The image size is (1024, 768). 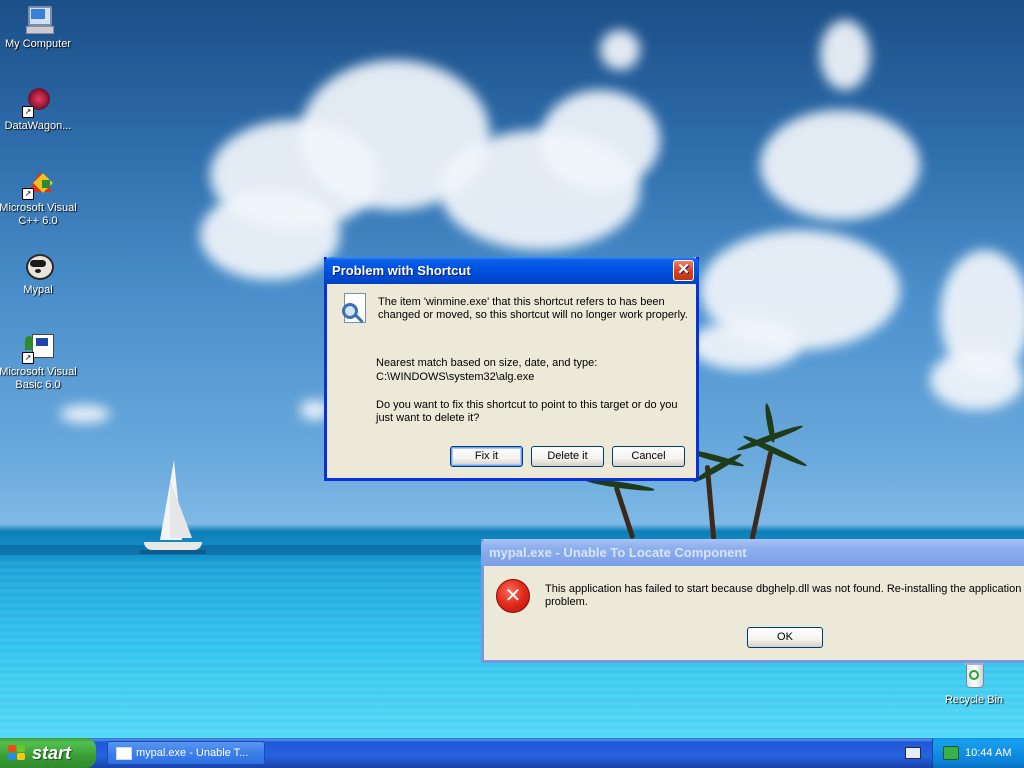 What do you see at coordinates (455, 377) in the screenshot?
I see `match-path: C:\WINDOWS\system32\alg.exe` at bounding box center [455, 377].